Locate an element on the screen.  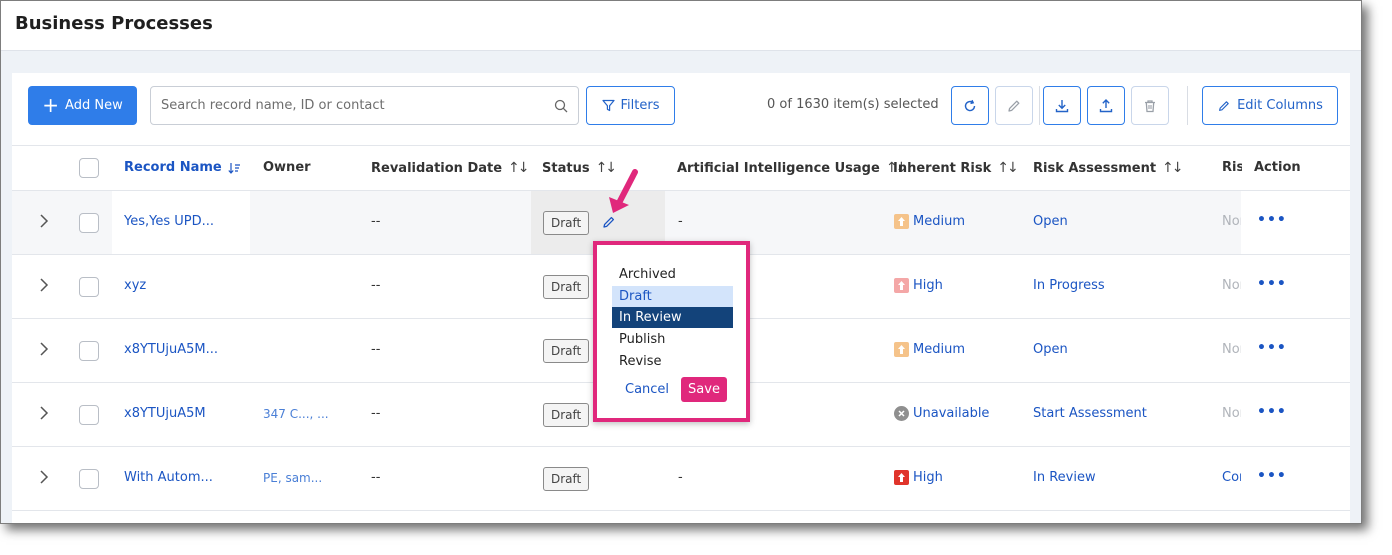
add-new-button: + Add New is located at coordinates (82, 105).